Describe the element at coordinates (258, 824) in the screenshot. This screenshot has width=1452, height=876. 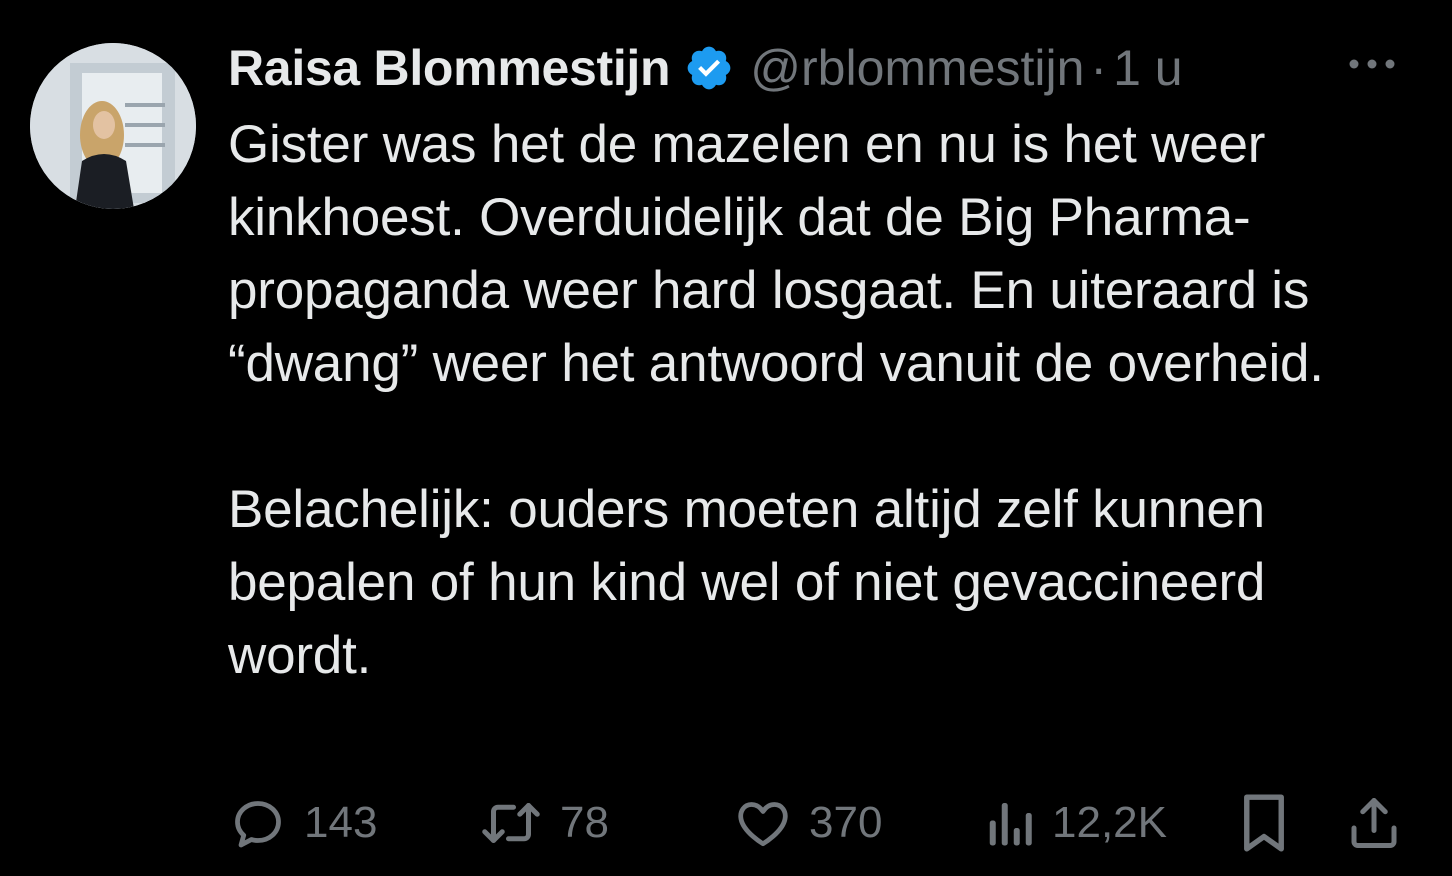
I see `reply-icon` at that location.